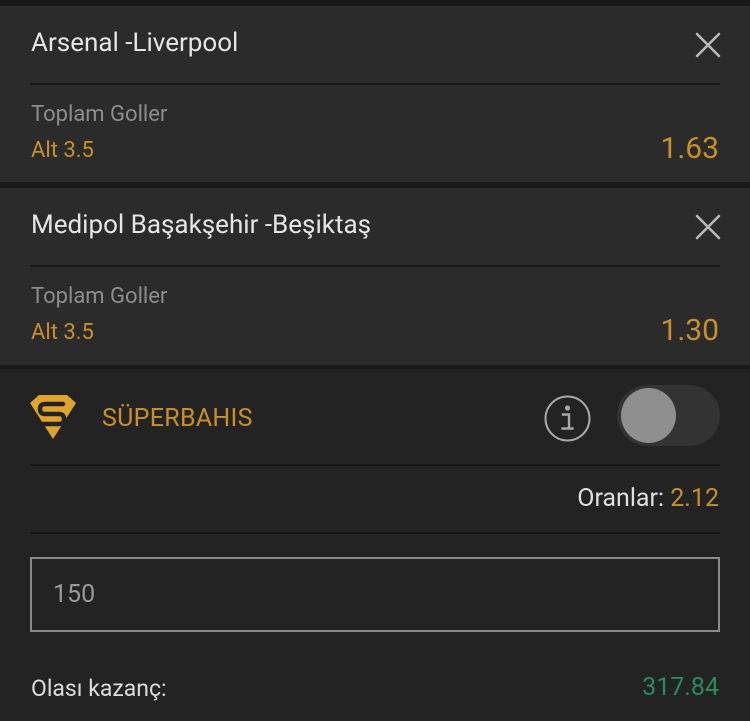  What do you see at coordinates (201, 225) in the screenshot?
I see `match-title: Medipol Başakşehir -Beşiktaş` at bounding box center [201, 225].